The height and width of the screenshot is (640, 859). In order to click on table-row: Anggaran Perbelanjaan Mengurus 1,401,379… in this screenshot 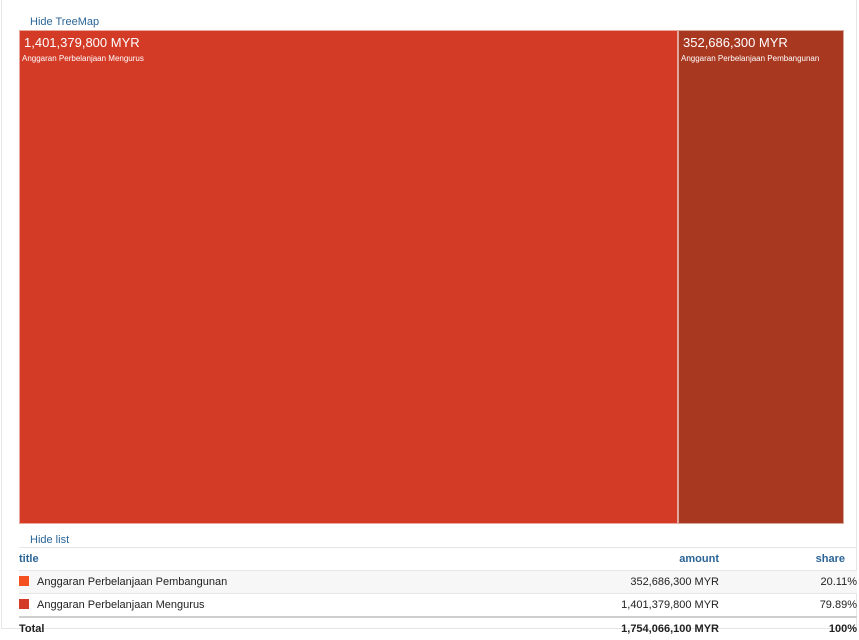, I will do `click(438, 605)`.